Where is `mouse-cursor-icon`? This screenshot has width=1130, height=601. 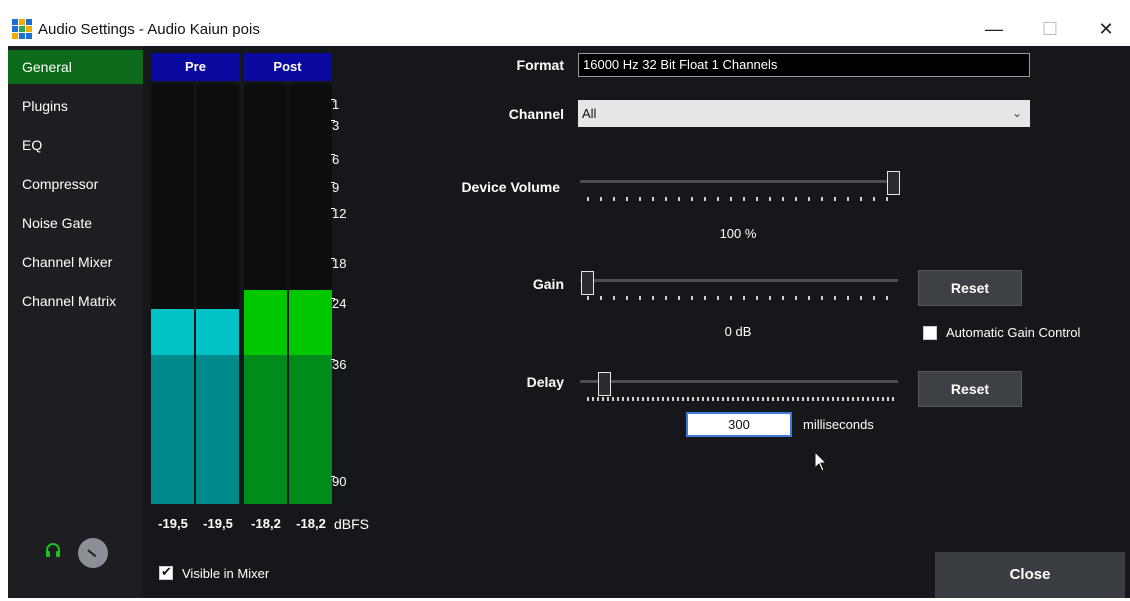
mouse-cursor-icon is located at coordinates (821, 461).